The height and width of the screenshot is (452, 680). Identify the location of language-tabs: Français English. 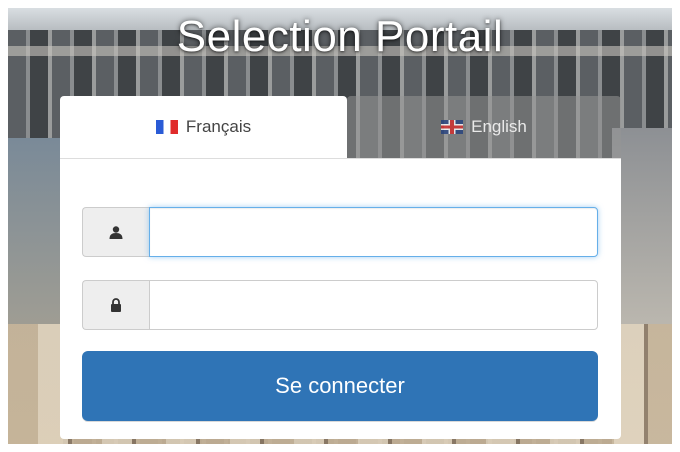
(340, 127).